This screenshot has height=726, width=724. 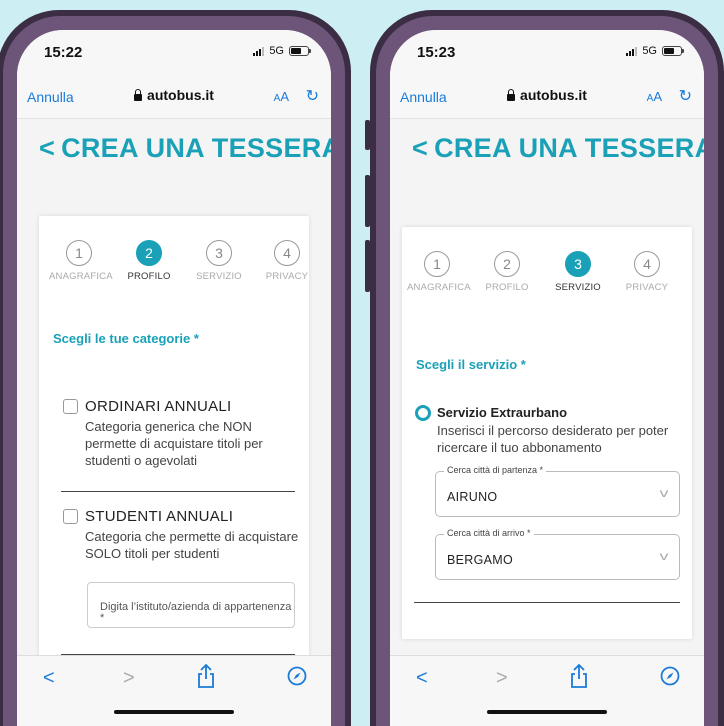 I want to click on departure-select: Cerca città di partenza * AIRUNO v, so click(x=557, y=491).